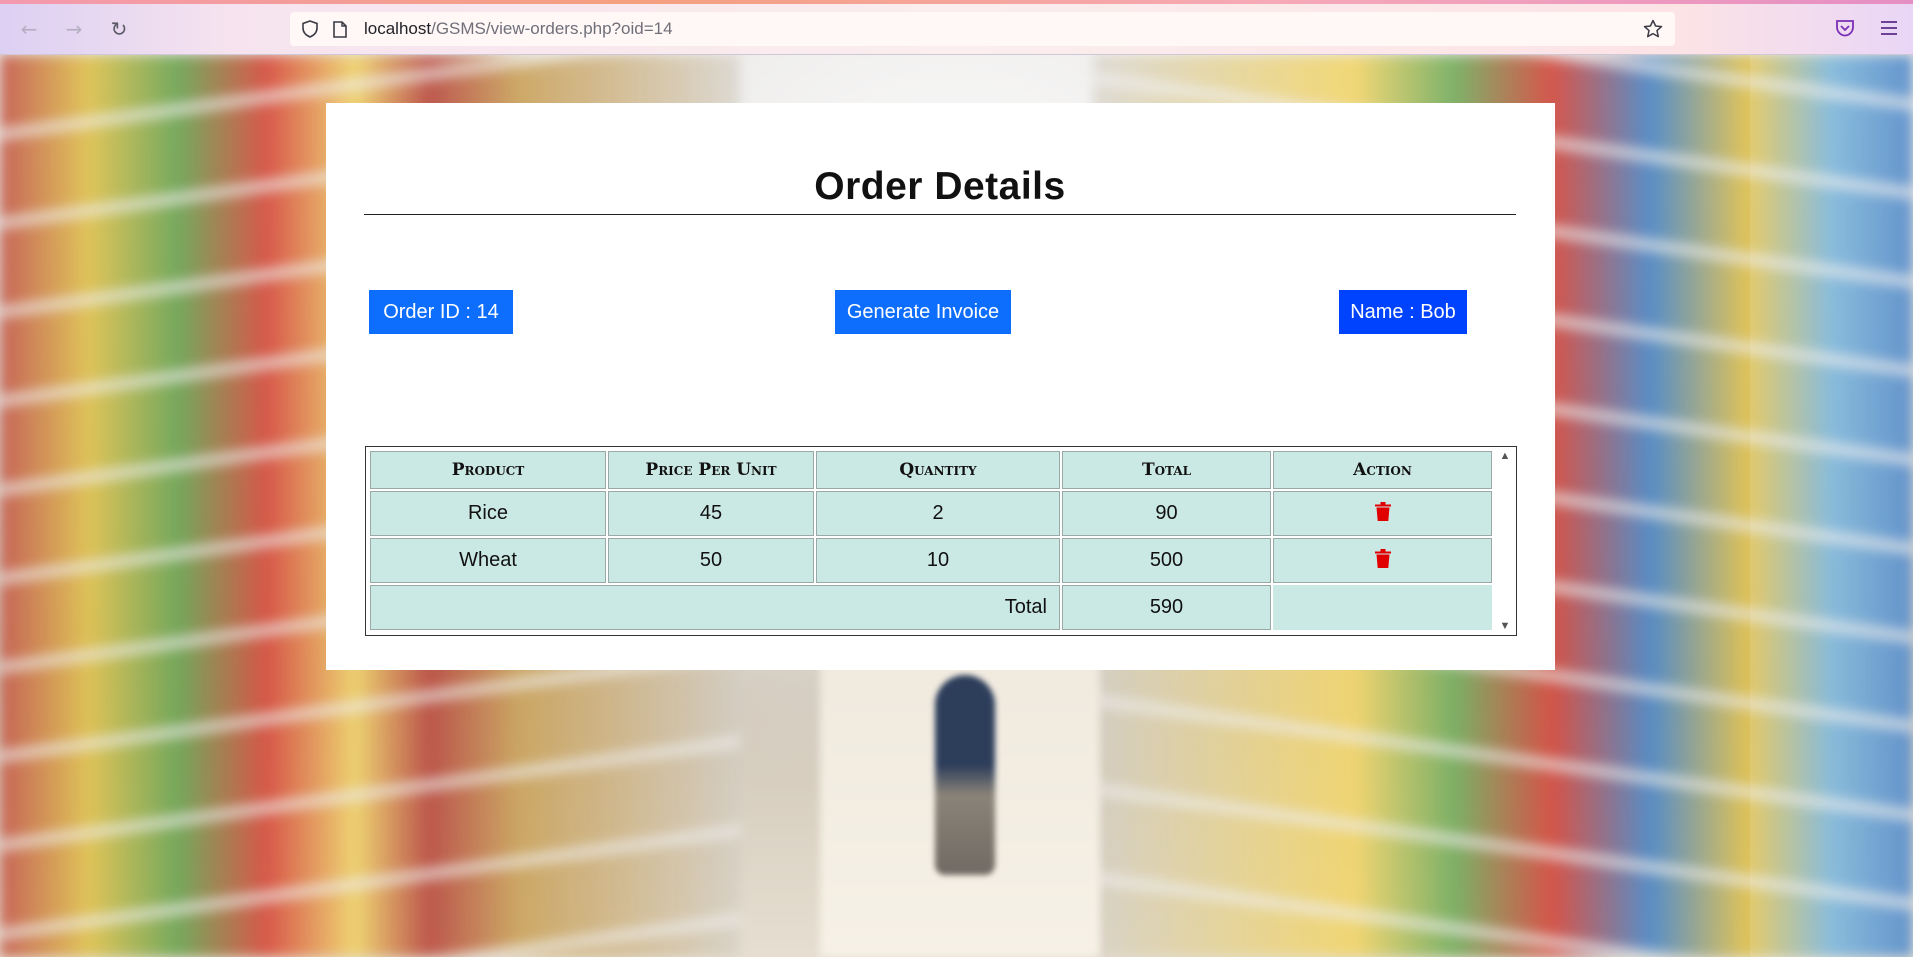 Image resolution: width=1913 pixels, height=957 pixels. I want to click on back-icon: ←, so click(29, 29).